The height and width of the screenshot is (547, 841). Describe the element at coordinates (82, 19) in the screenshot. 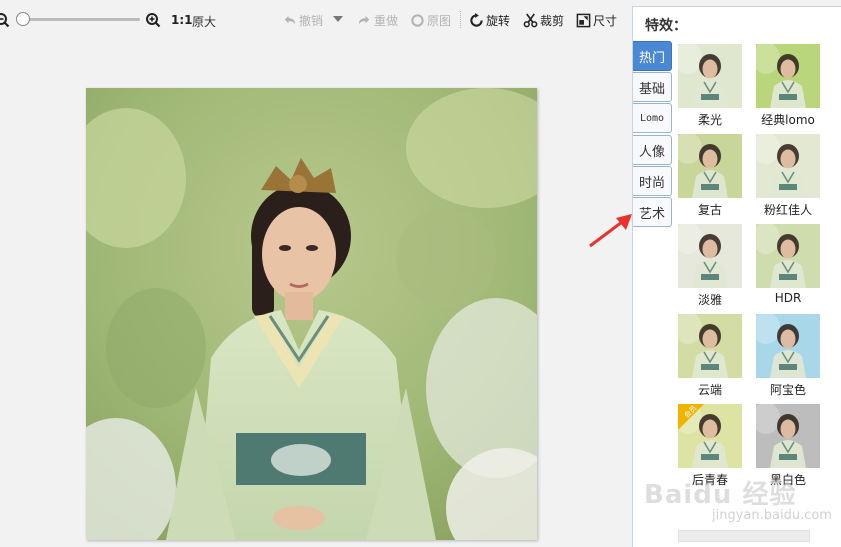

I see `zoom-slider-track` at that location.